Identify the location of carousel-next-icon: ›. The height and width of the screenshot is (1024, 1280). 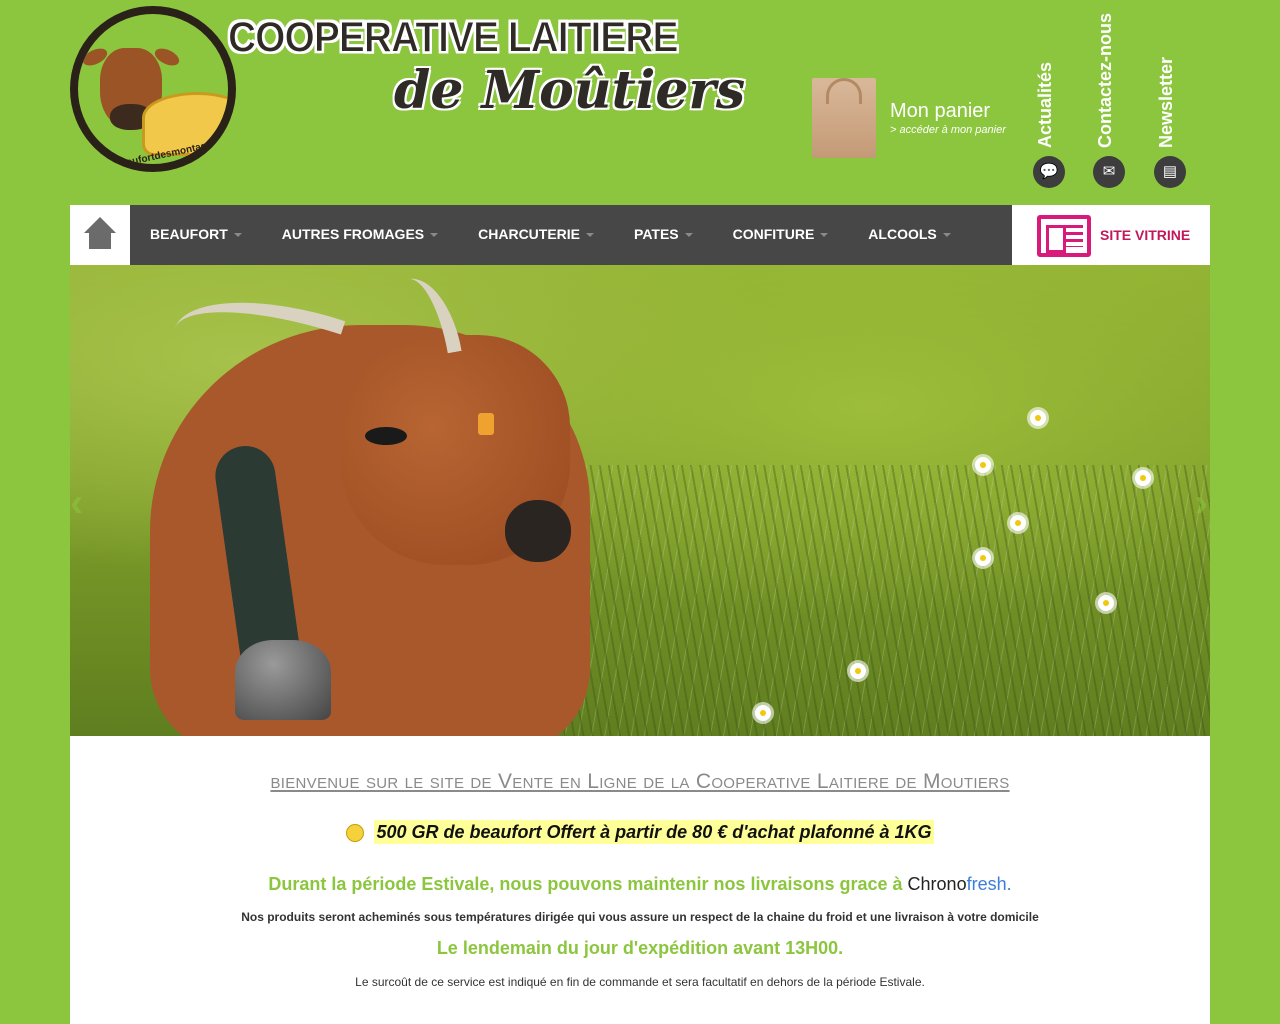
(1201, 503).